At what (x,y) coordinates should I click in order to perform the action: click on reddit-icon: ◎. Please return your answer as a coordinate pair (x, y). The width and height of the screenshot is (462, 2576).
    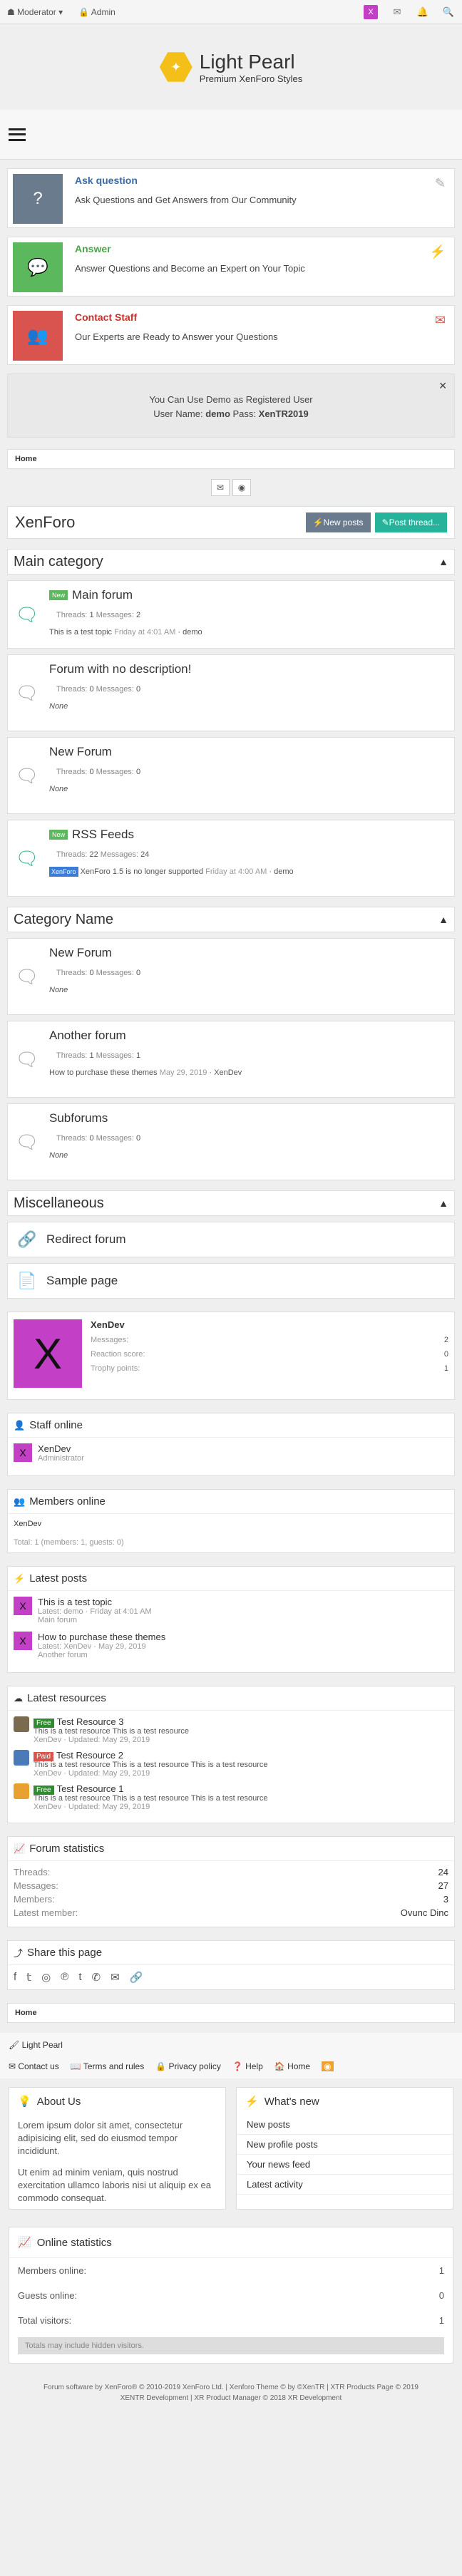
    Looking at the image, I should click on (46, 1977).